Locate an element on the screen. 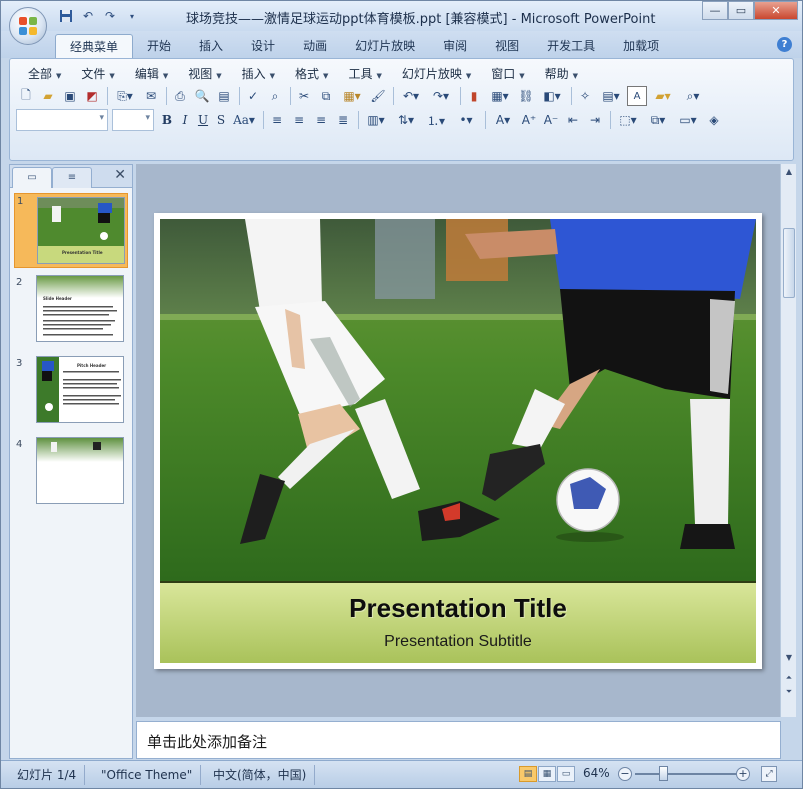 This screenshot has width=803, height=789. language-indicator: 中文(简体，中国) is located at coordinates (260, 775).